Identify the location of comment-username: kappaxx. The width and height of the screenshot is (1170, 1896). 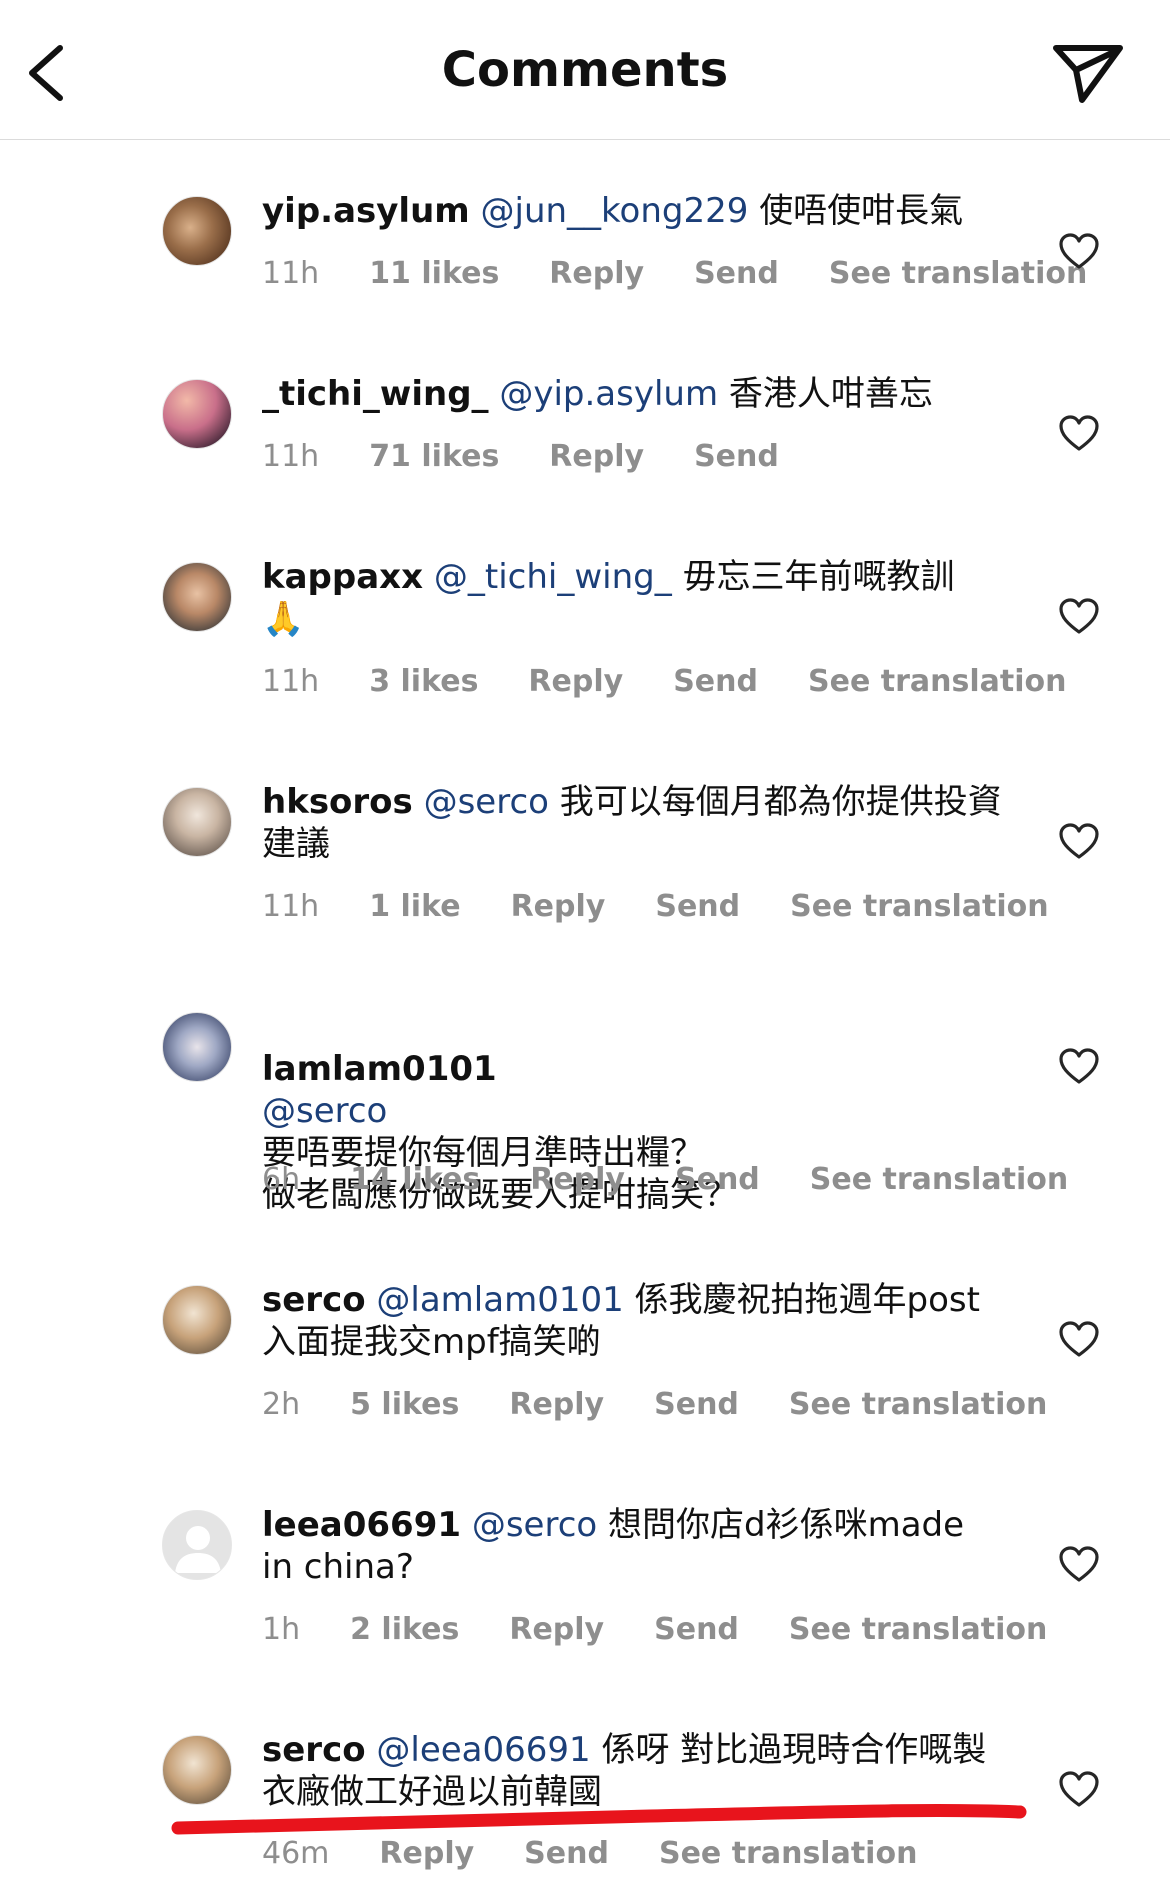
(342, 577).